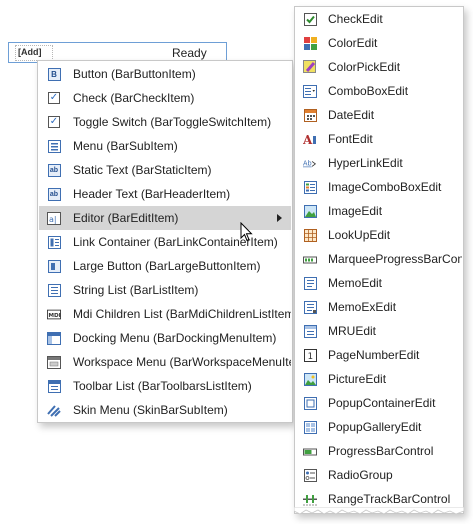 This screenshot has height=524, width=473. I want to click on submenu-item-label: PageNumberEdit, so click(374, 355).